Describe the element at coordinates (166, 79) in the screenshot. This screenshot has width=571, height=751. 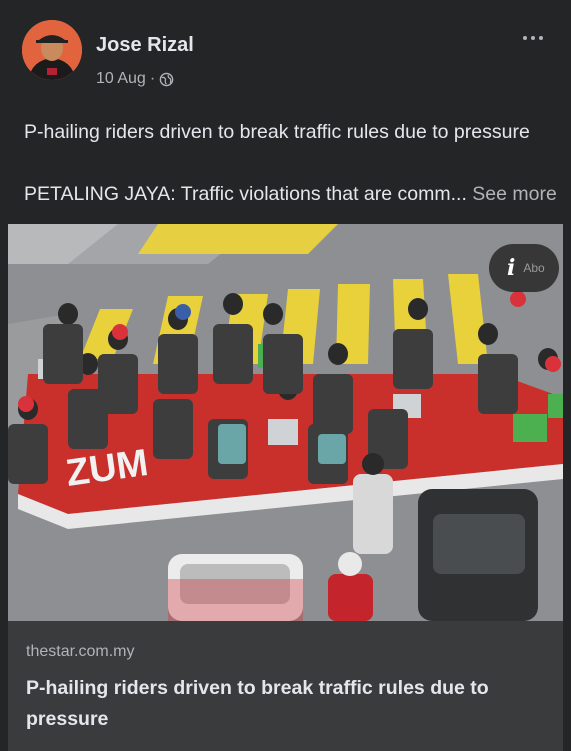
I see `globe-icon` at that location.